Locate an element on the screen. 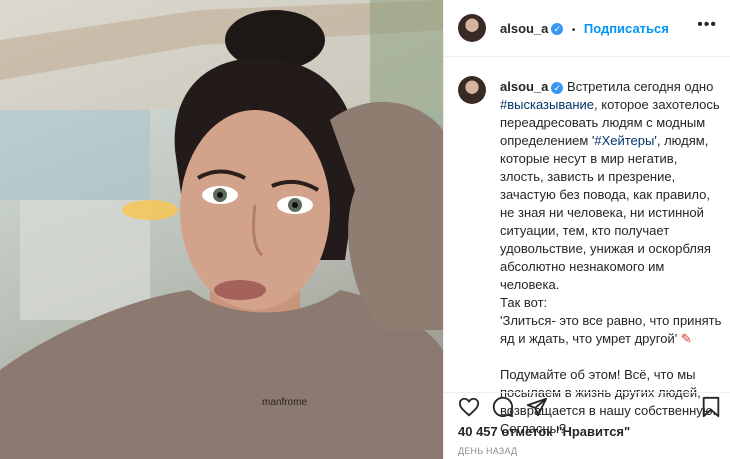 Image resolution: width=730 pixels, height=459 pixels. comment-icon is located at coordinates (503, 407).